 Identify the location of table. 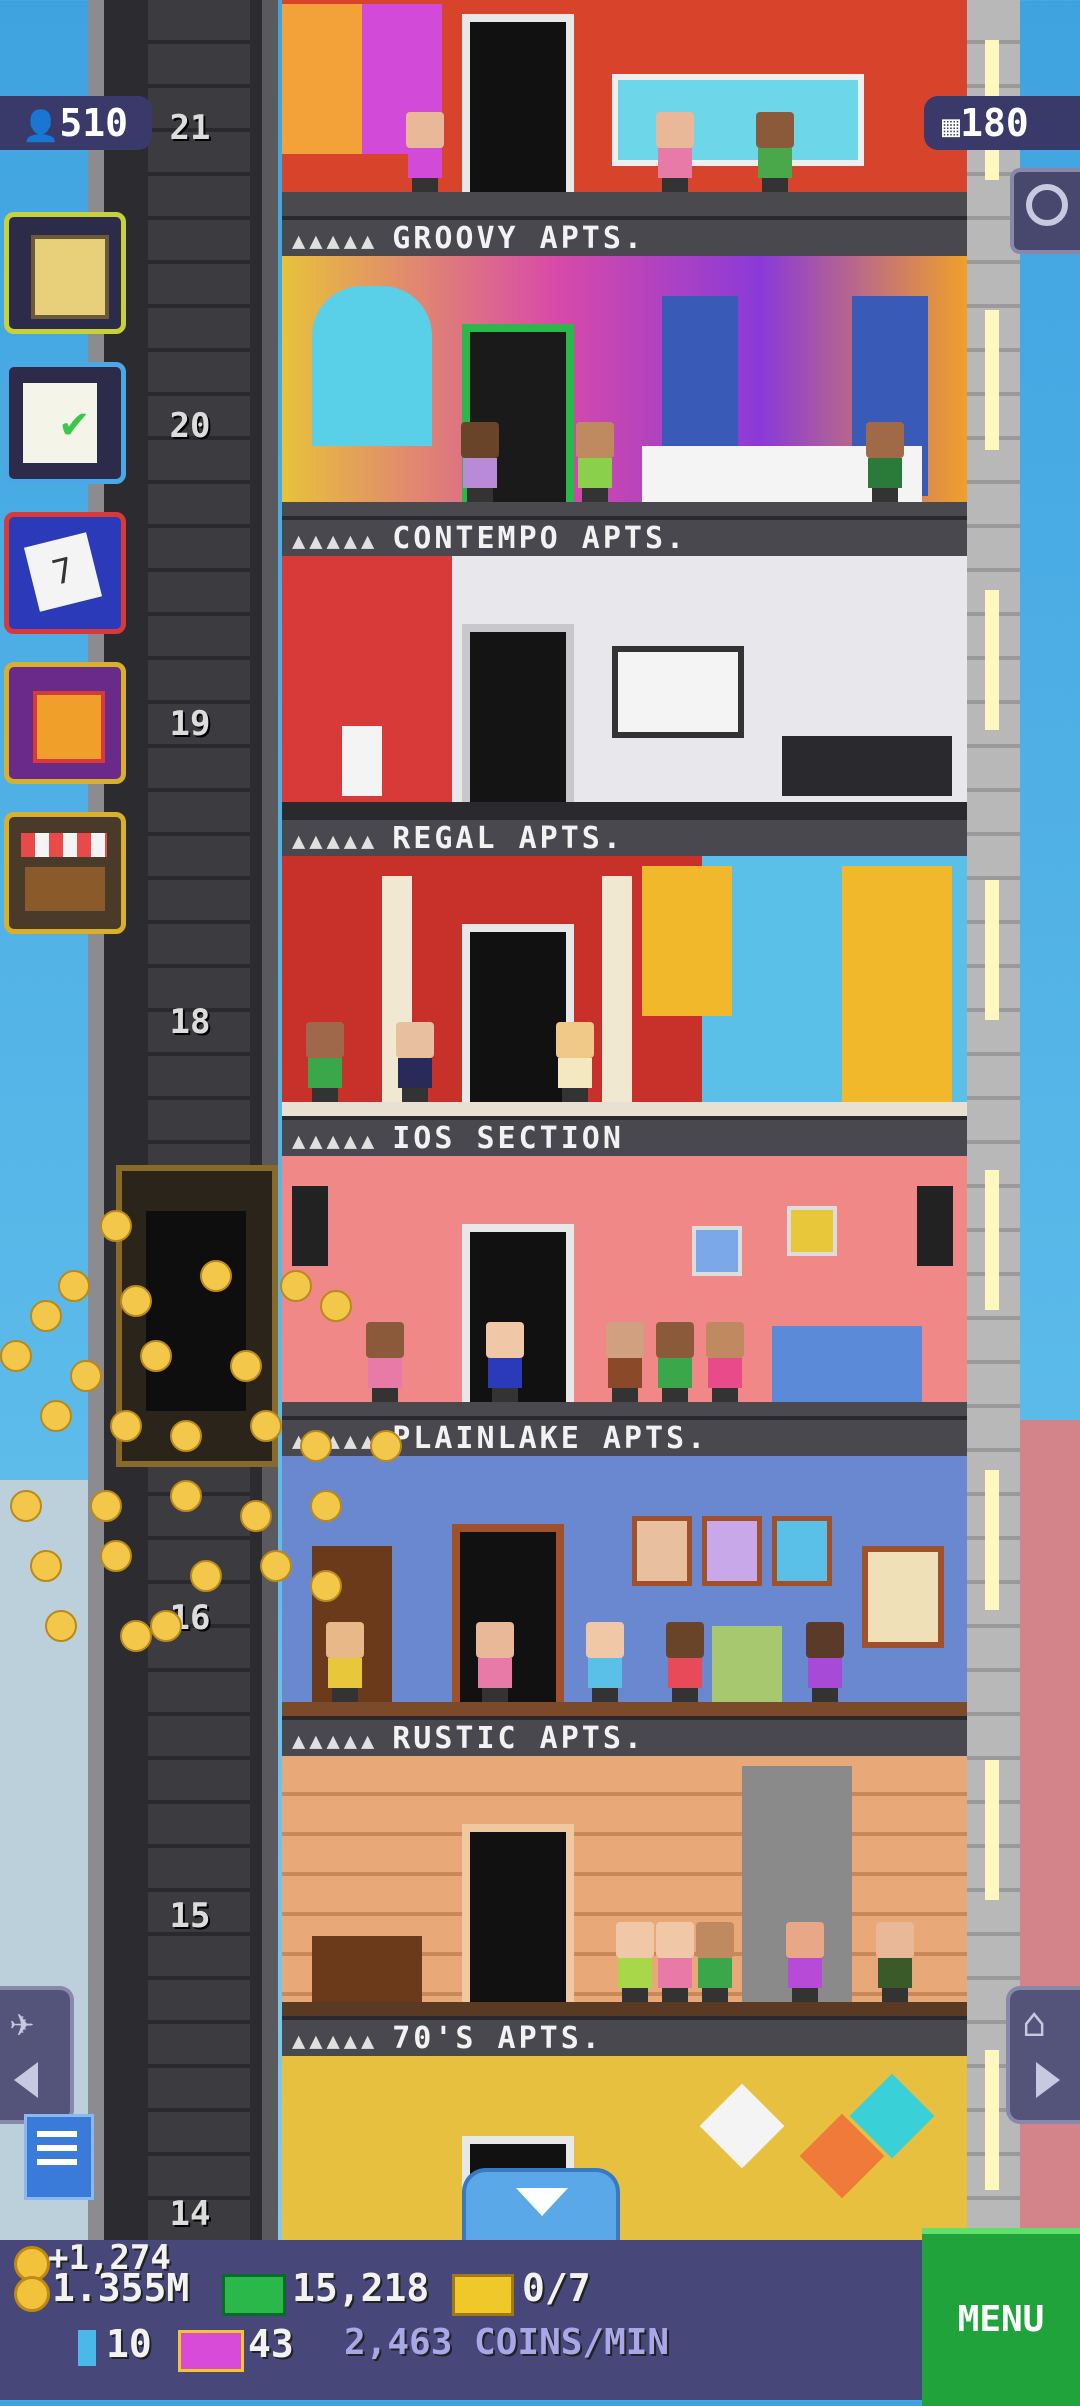
(367, 1969).